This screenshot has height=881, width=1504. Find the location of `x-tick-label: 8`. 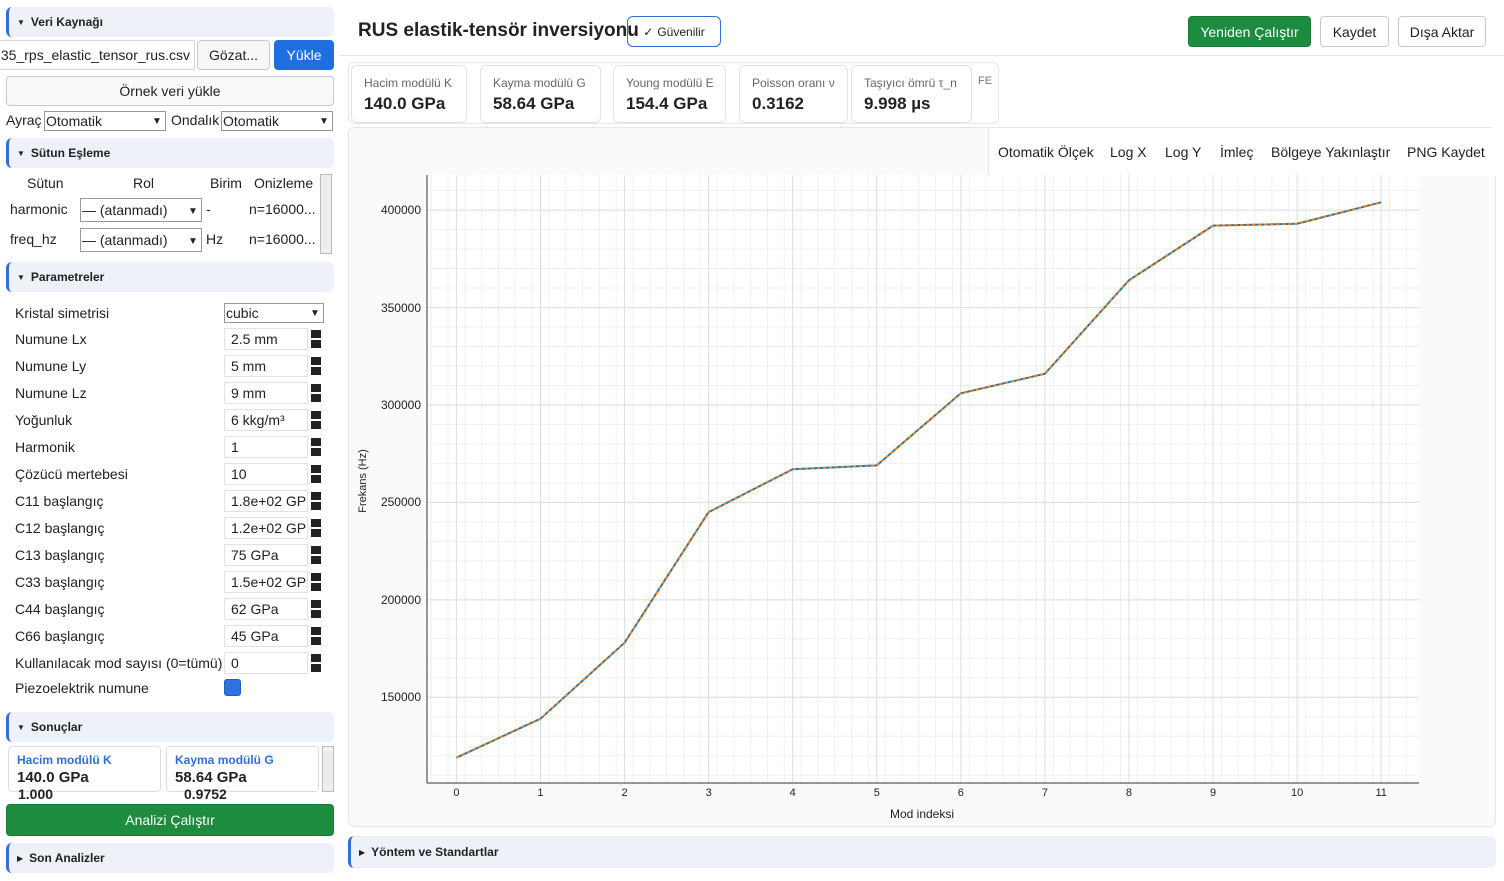

x-tick-label: 8 is located at coordinates (1129, 793).